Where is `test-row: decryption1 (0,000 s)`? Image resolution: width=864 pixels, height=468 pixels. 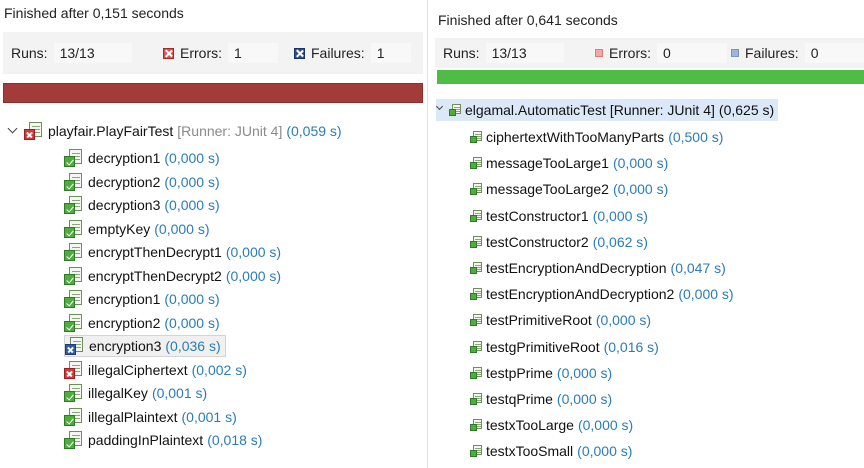
test-row: decryption1 (0,000 s) is located at coordinates (142, 158).